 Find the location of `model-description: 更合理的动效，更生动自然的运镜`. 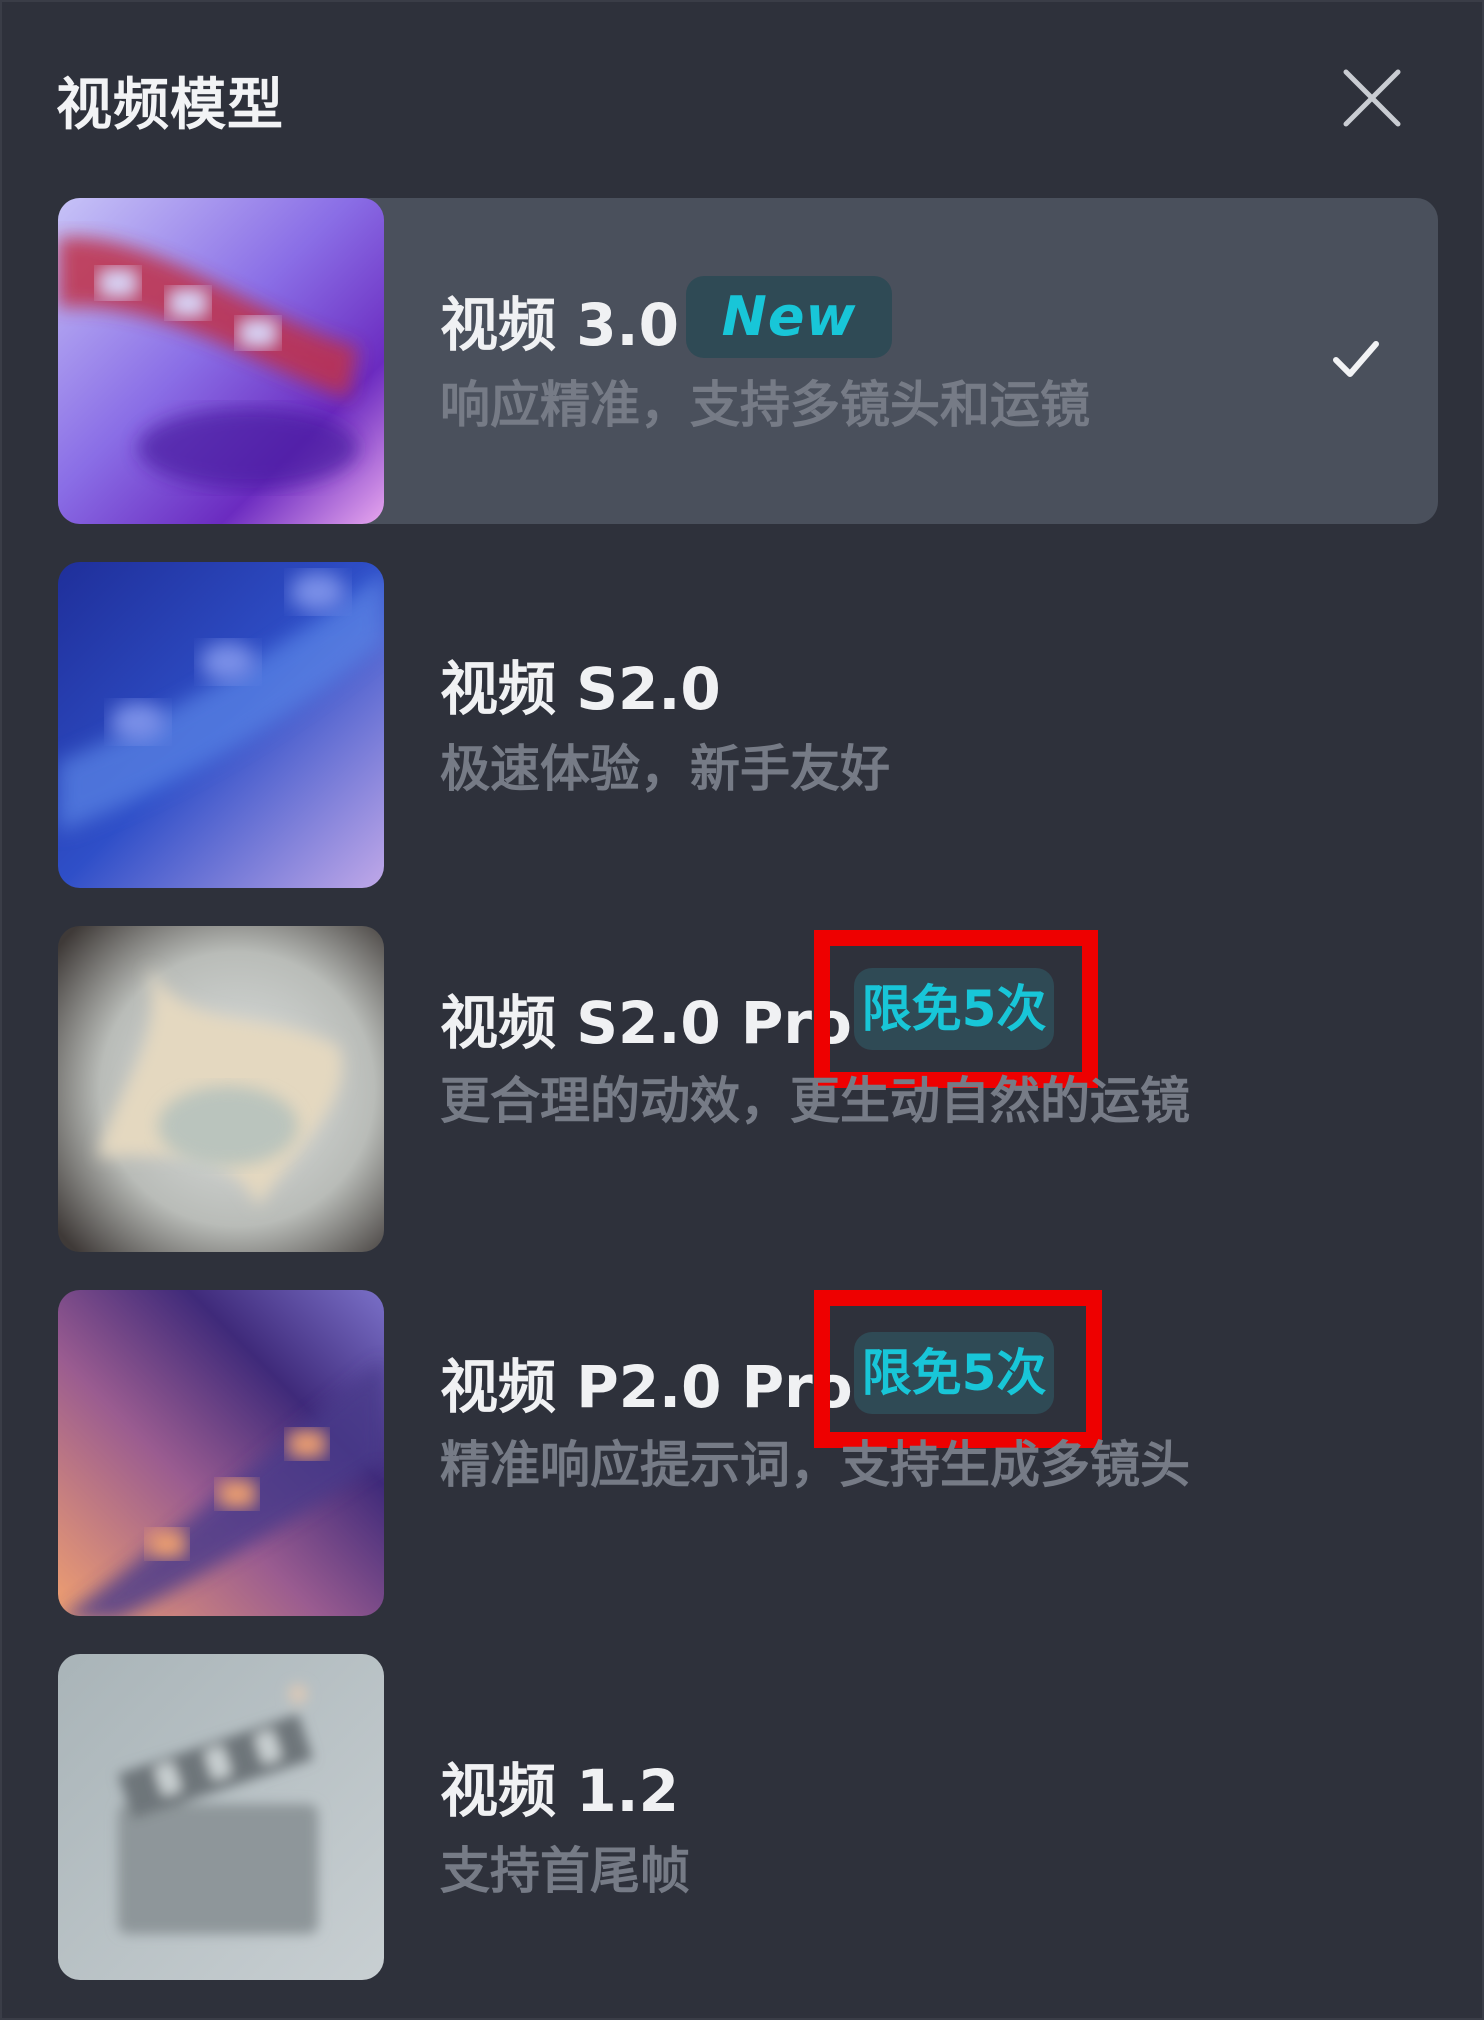

model-description: 更合理的动效，更生动自然的运镜 is located at coordinates (815, 1101).